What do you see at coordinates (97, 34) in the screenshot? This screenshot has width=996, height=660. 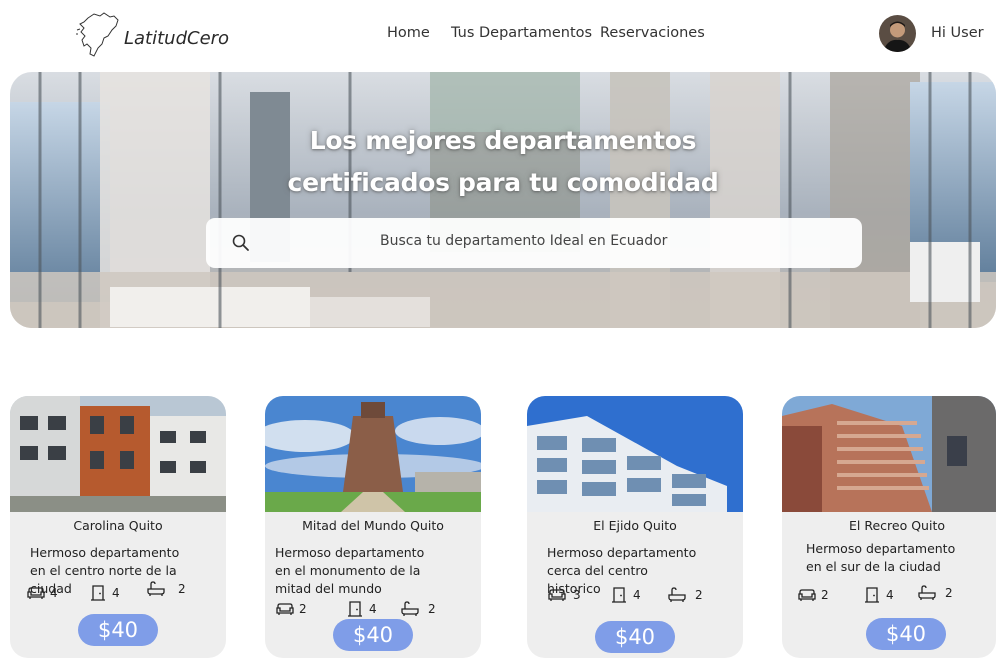 I see `ecuador-map-icon` at bounding box center [97, 34].